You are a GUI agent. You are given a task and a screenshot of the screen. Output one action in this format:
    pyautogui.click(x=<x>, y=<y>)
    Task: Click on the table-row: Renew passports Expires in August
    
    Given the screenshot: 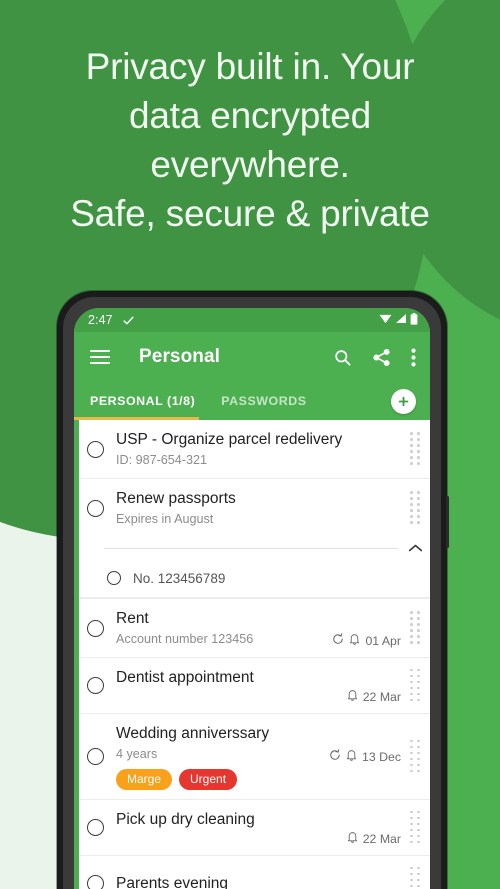 What is the action you would take?
    pyautogui.click(x=252, y=508)
    